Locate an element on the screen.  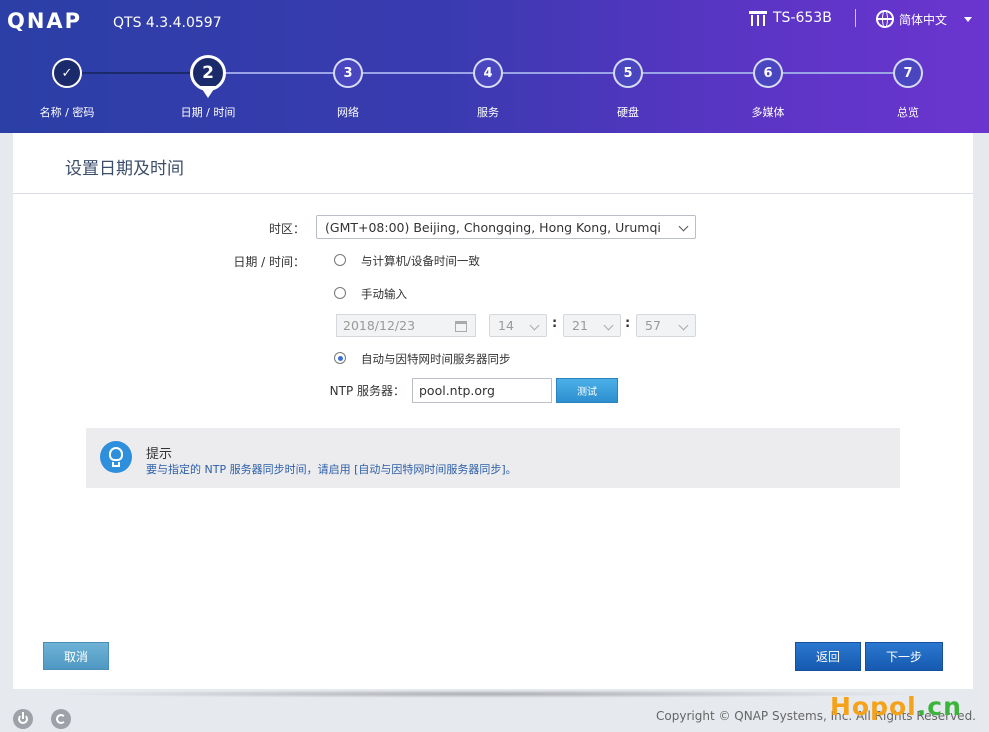
tip-title: 提示 is located at coordinates (159, 454).